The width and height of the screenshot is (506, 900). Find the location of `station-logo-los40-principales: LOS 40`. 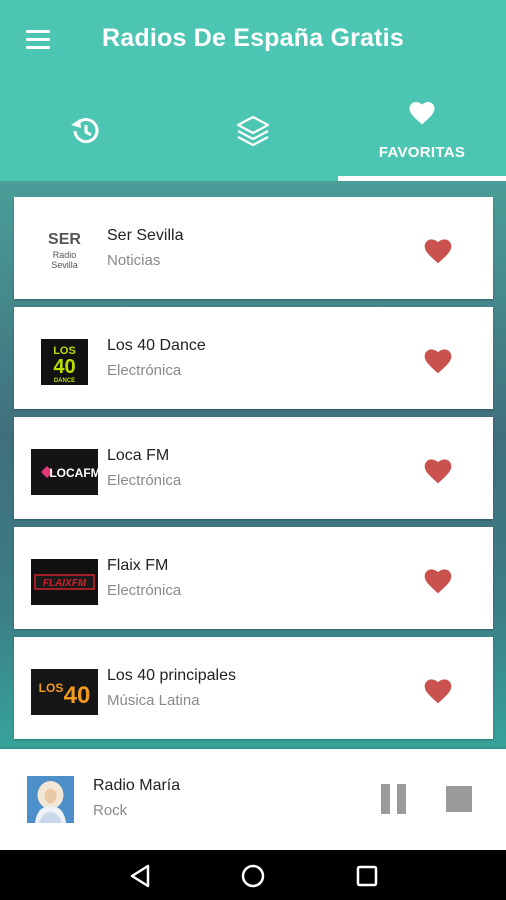

station-logo-los40-principales: LOS 40 is located at coordinates (64, 692).